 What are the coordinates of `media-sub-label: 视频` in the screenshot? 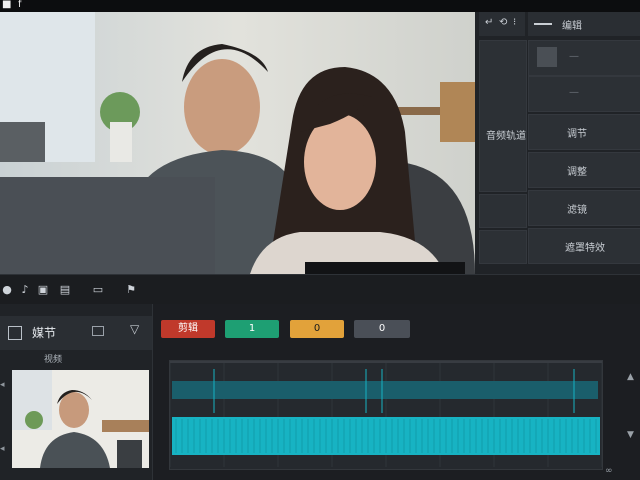 It's located at (53, 360).